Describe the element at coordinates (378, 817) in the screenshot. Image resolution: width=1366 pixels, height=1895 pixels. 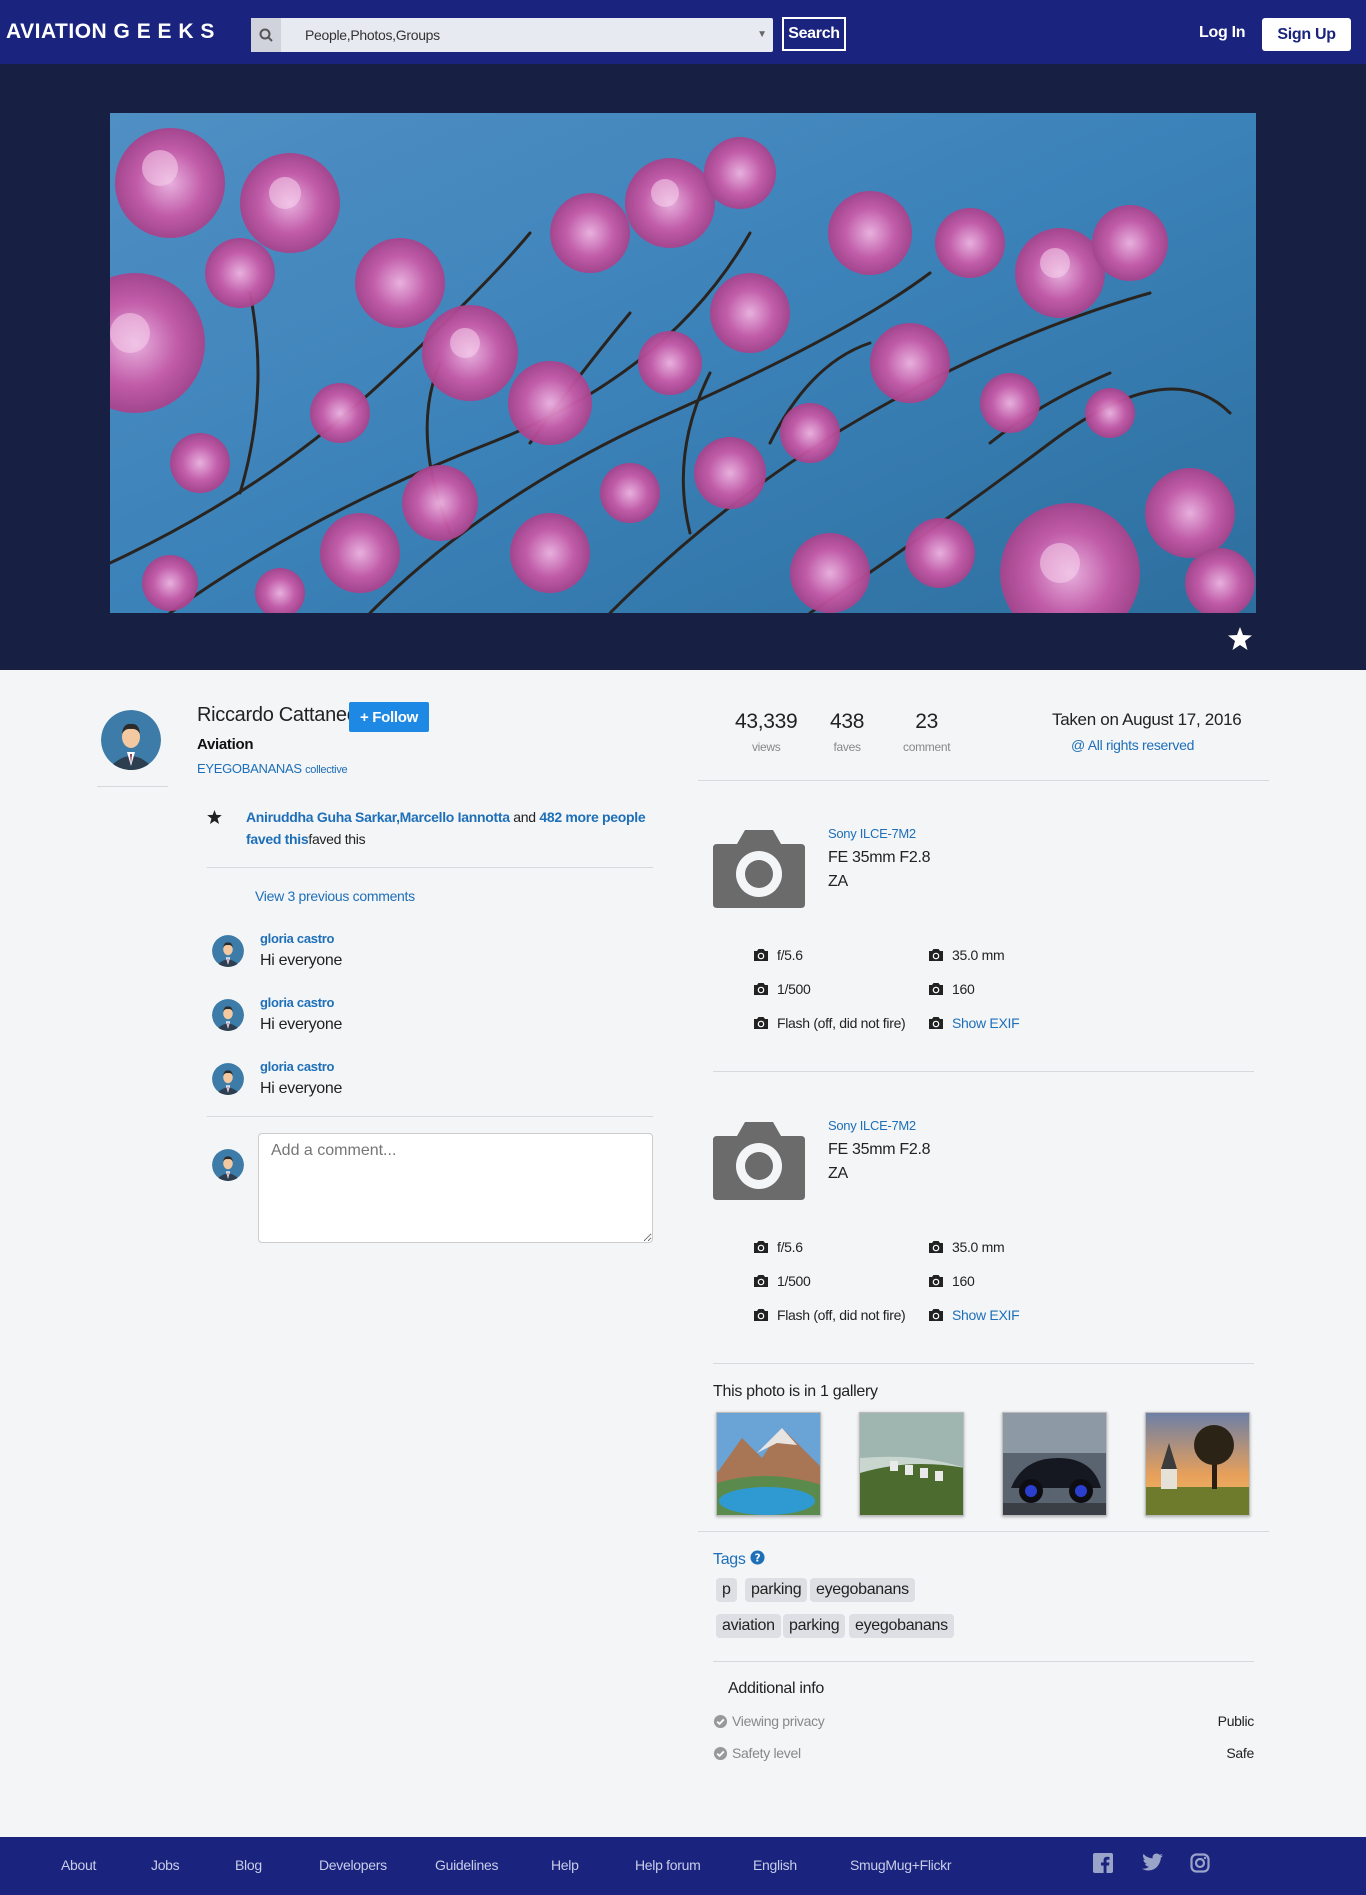
I see `faved-by-link: Aniruddha Guha Sarkar,Marcello Iannotta` at that location.